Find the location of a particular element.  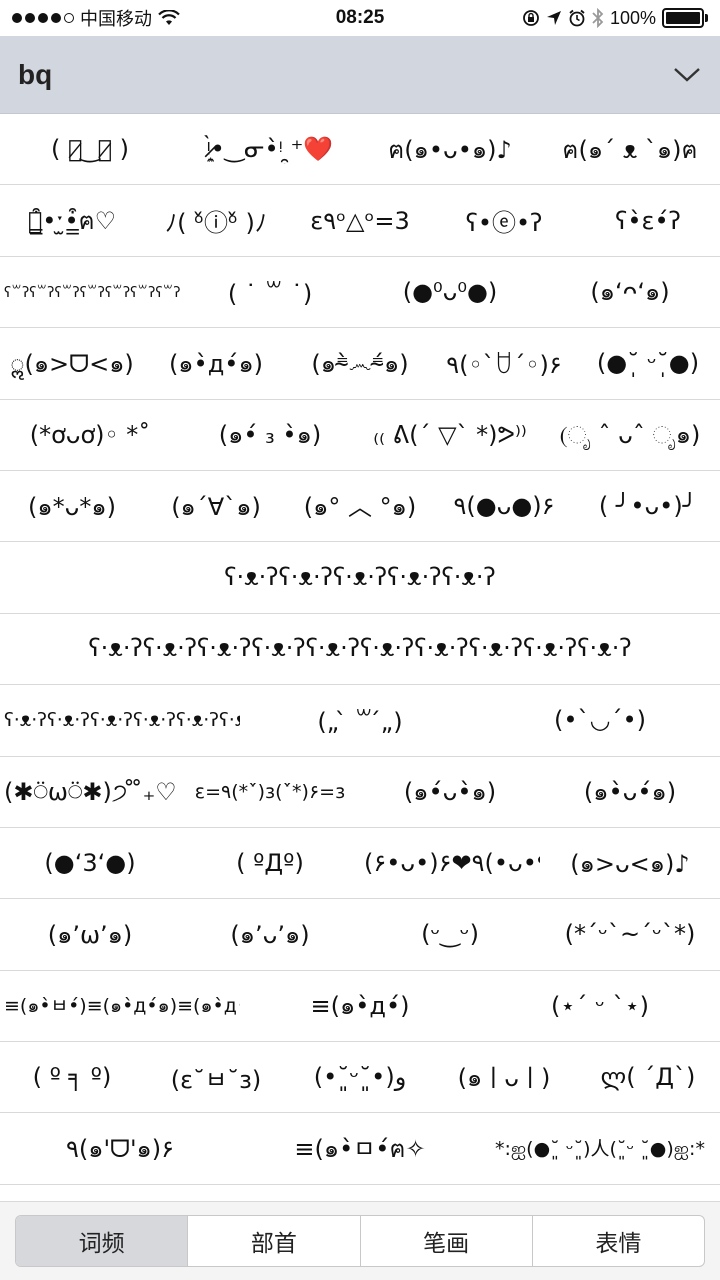

collapse-button is located at coordinates (687, 75).